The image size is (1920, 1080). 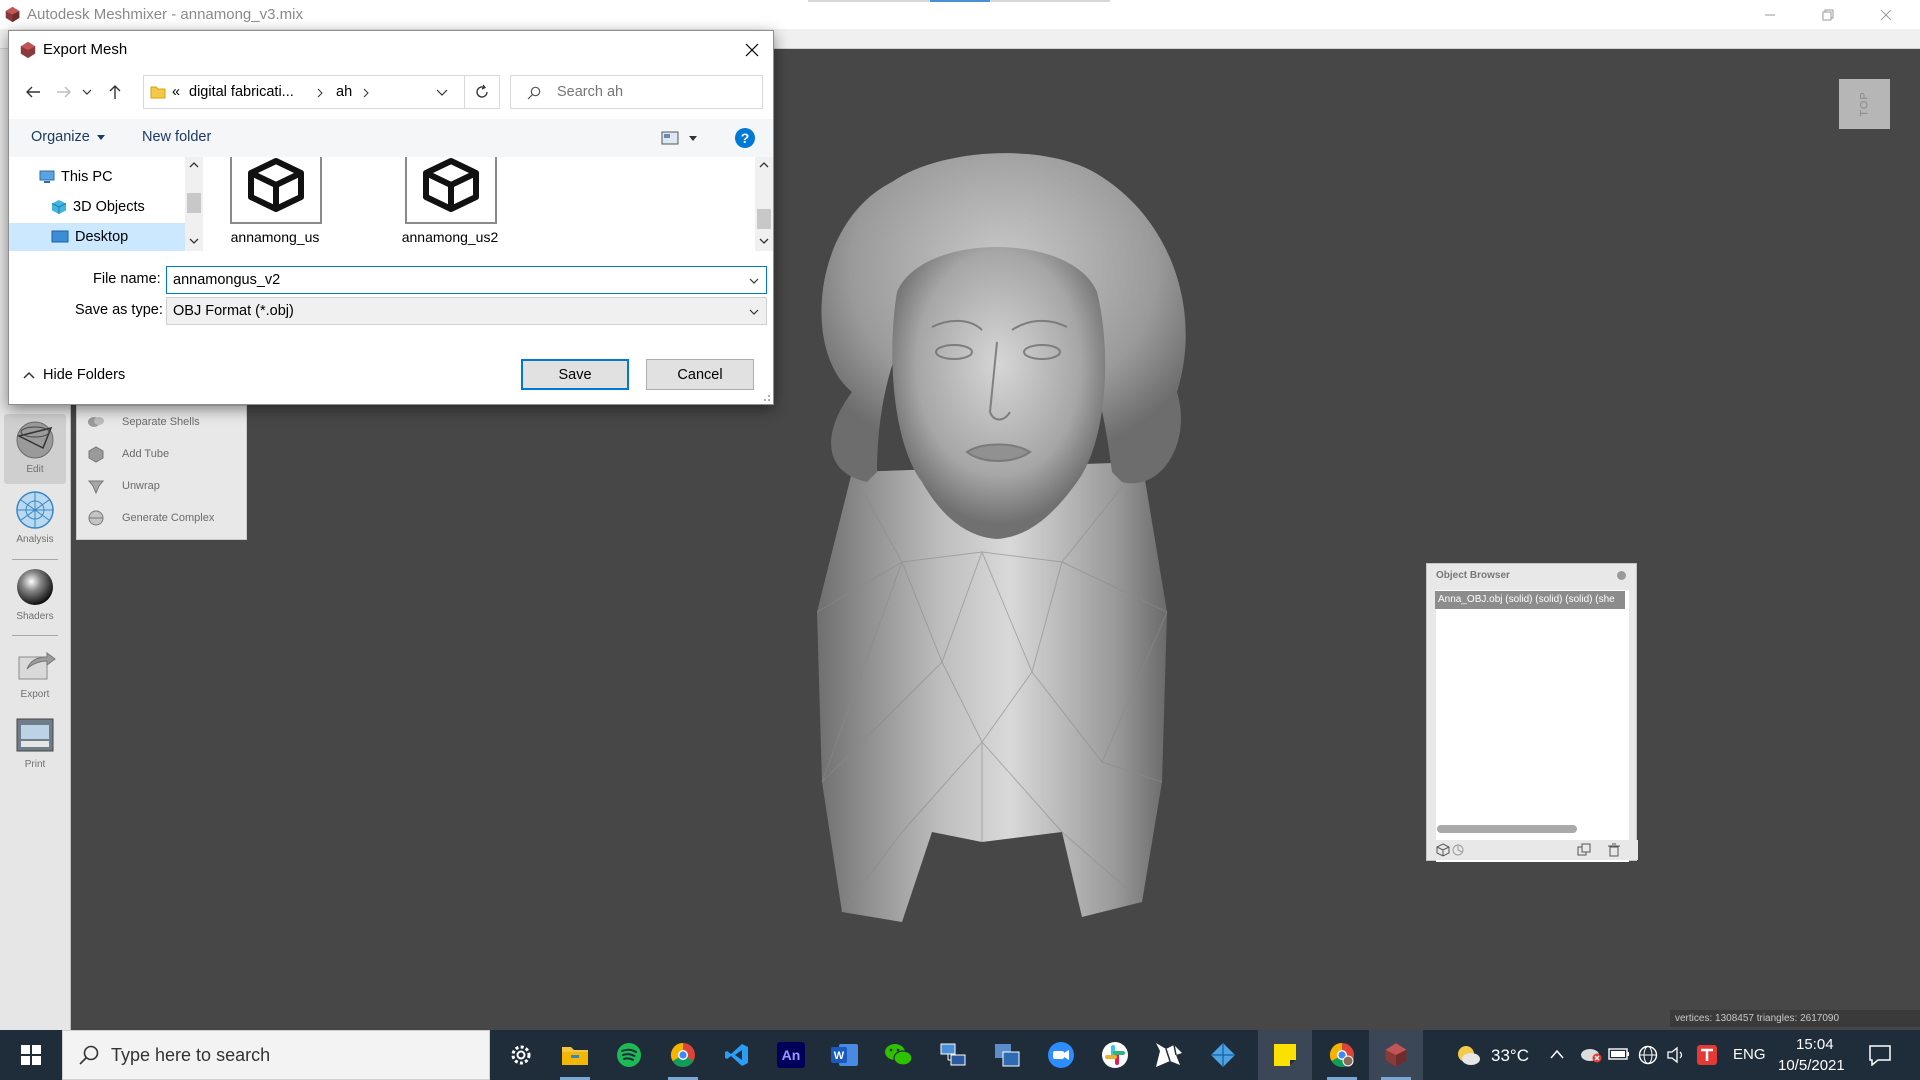 What do you see at coordinates (35, 694) in the screenshot?
I see `tool-label: Export` at bounding box center [35, 694].